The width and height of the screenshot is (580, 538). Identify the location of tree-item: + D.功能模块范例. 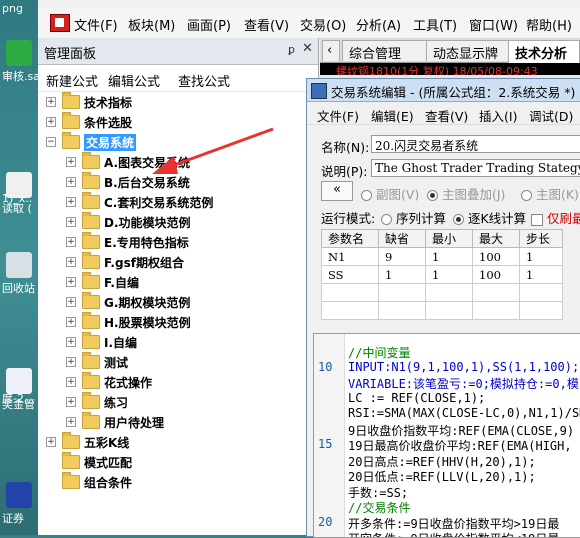
(178, 222).